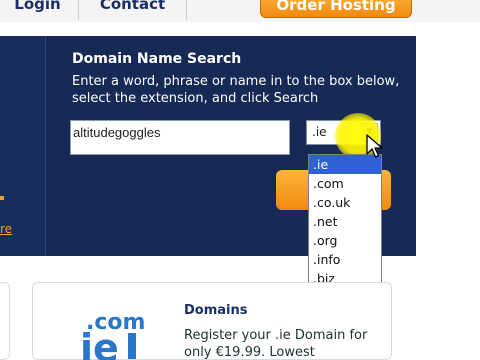 Image resolution: width=480 pixels, height=360 pixels. I want to click on page-right-margin, so click(448, 191).